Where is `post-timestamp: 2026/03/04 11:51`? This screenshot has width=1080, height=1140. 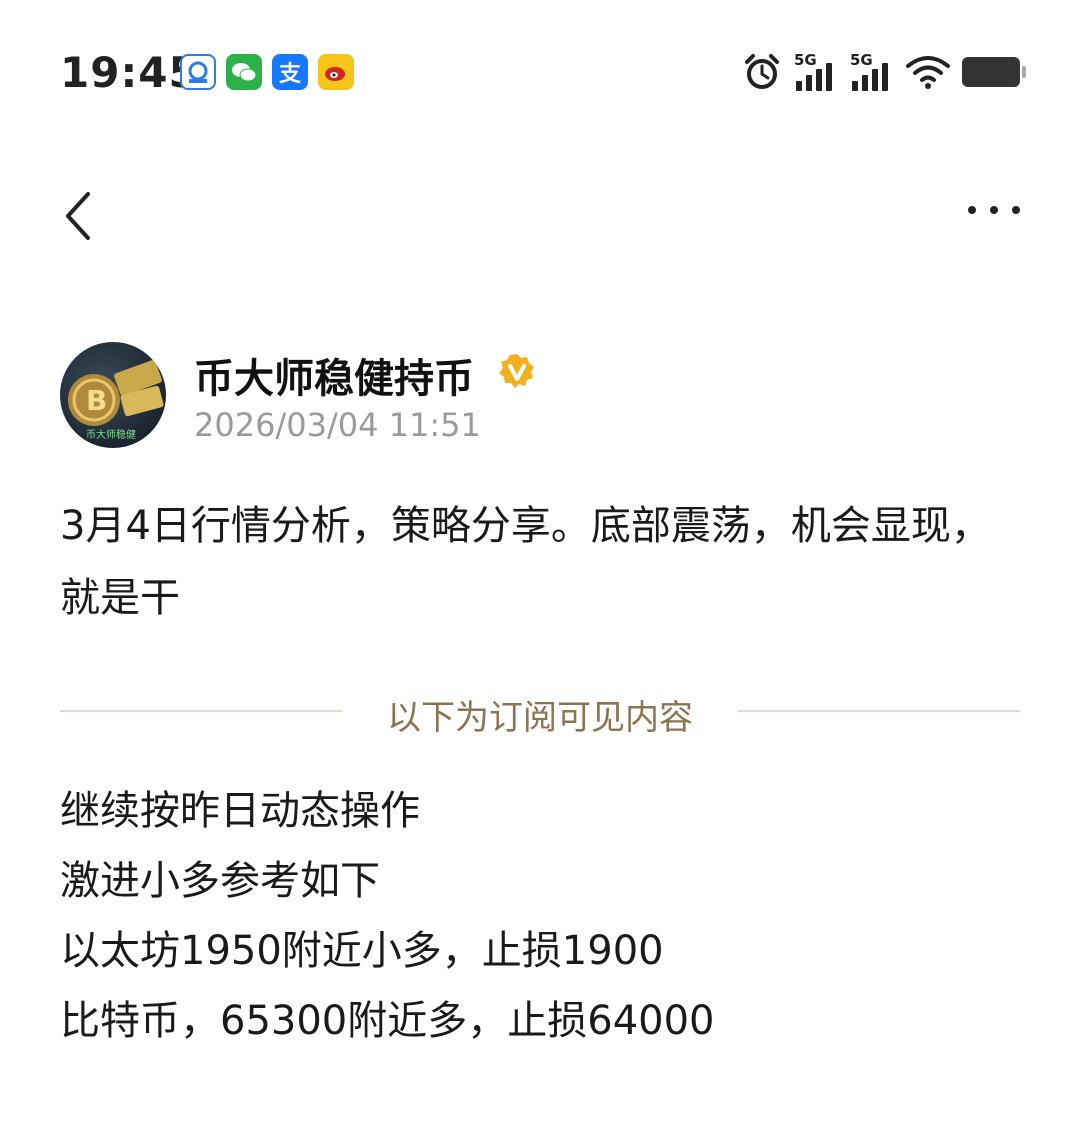 post-timestamp: 2026/03/04 11:51 is located at coordinates (337, 425).